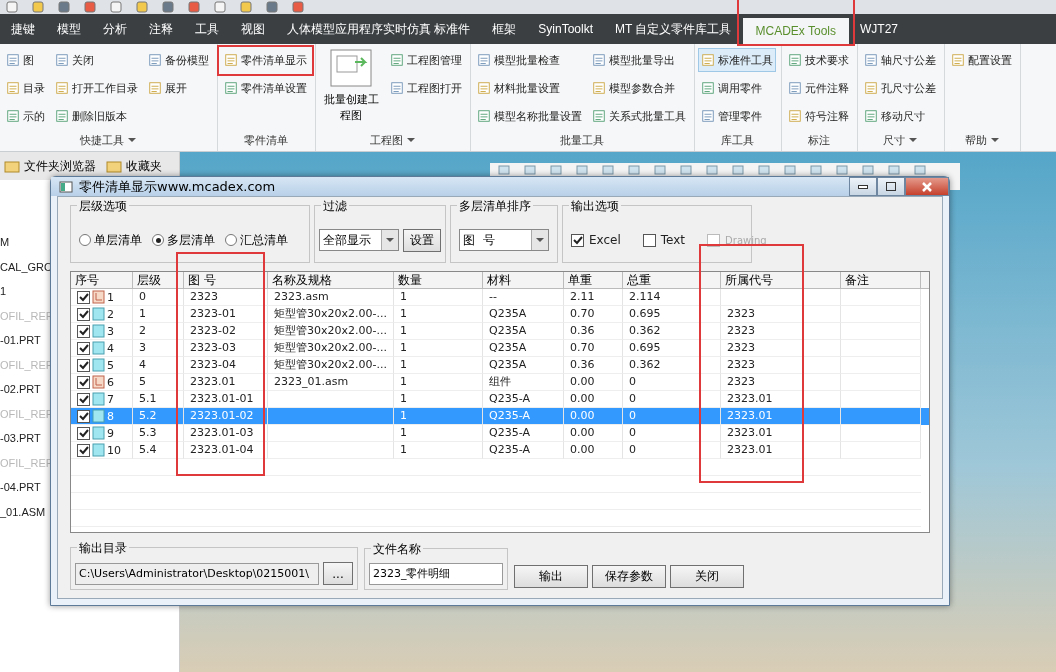 Image resolution: width=1056 pixels, height=672 pixels. What do you see at coordinates (500, 314) in the screenshot?
I see `table-row: 2 1 2323-01 矩型管30x20x2.00-... 1 Q235A 0.70 0.695 2323` at bounding box center [500, 314].